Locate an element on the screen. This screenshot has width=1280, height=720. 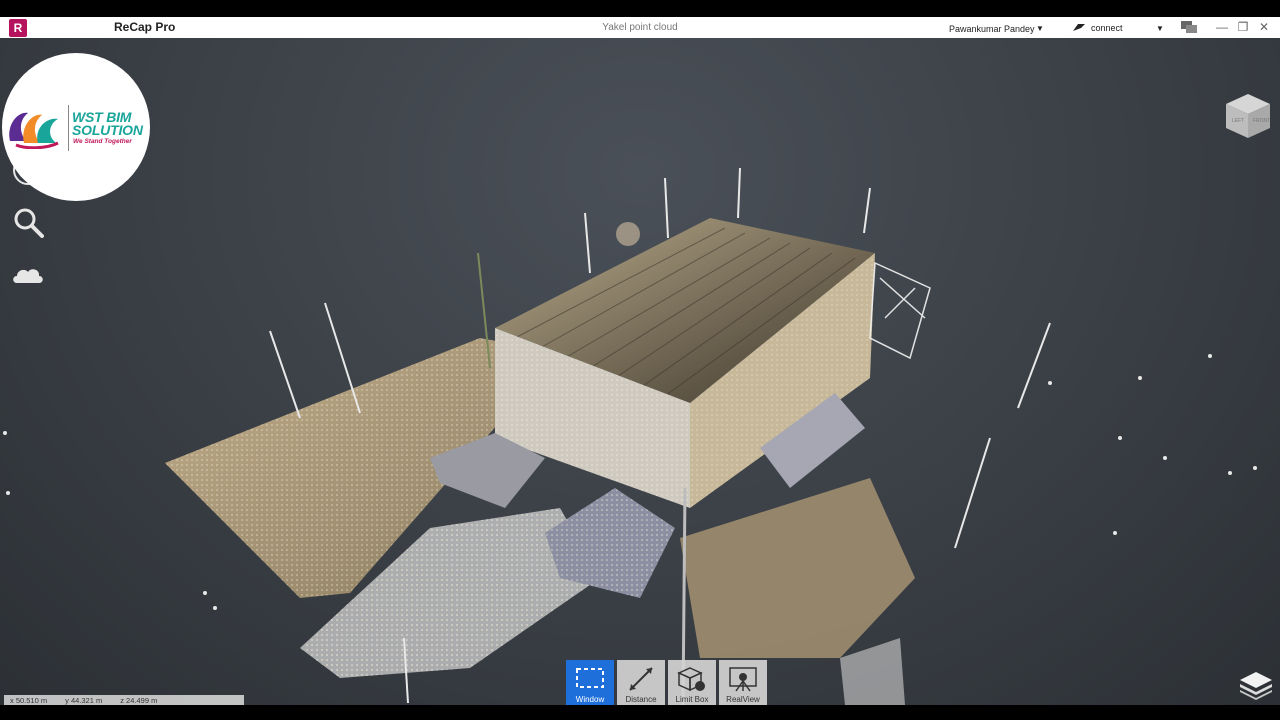
viewcube: LEFT FRONT is located at coordinates (1248, 116).